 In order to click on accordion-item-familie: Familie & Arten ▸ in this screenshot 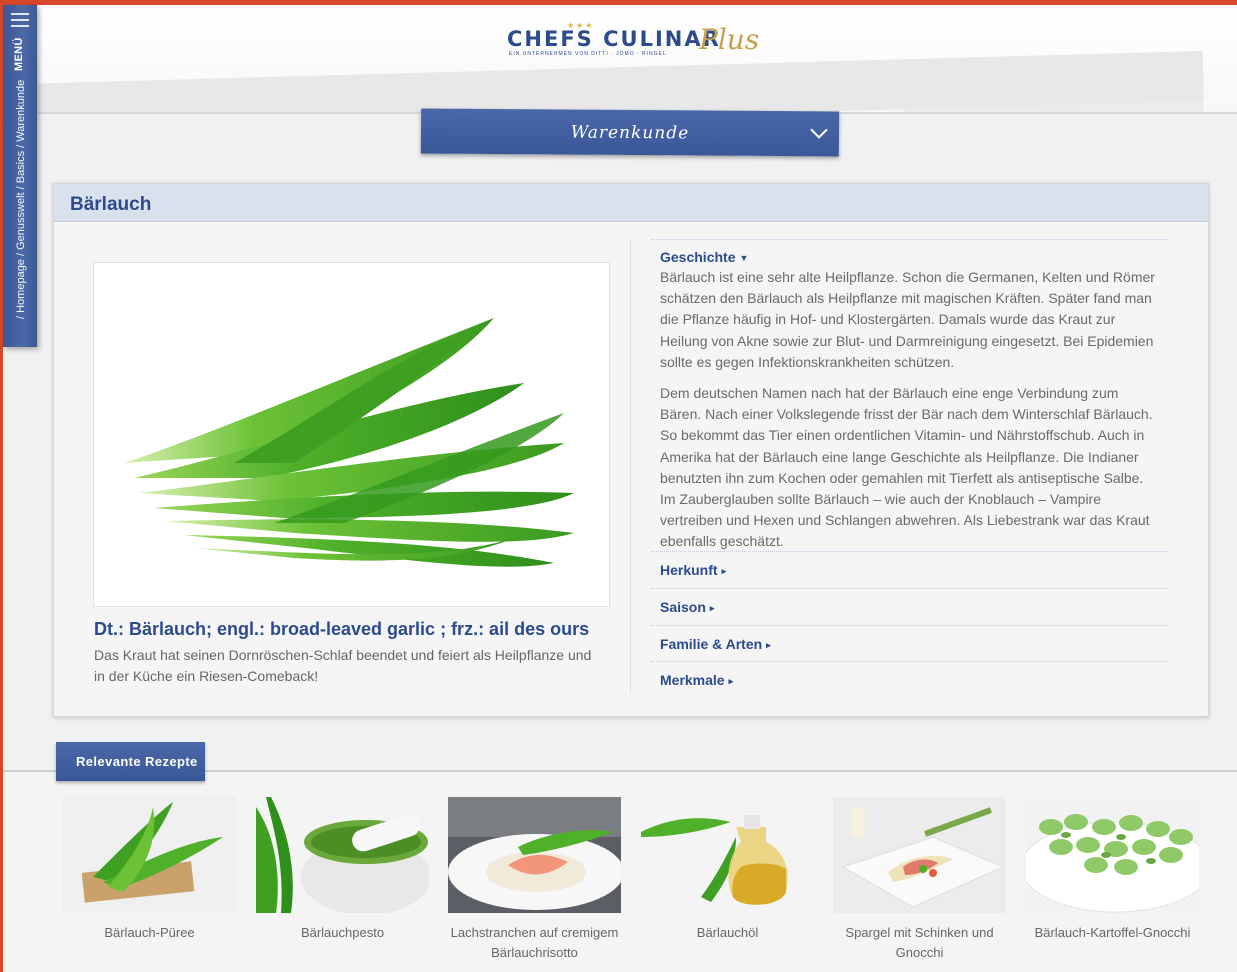, I will do `click(909, 643)`.